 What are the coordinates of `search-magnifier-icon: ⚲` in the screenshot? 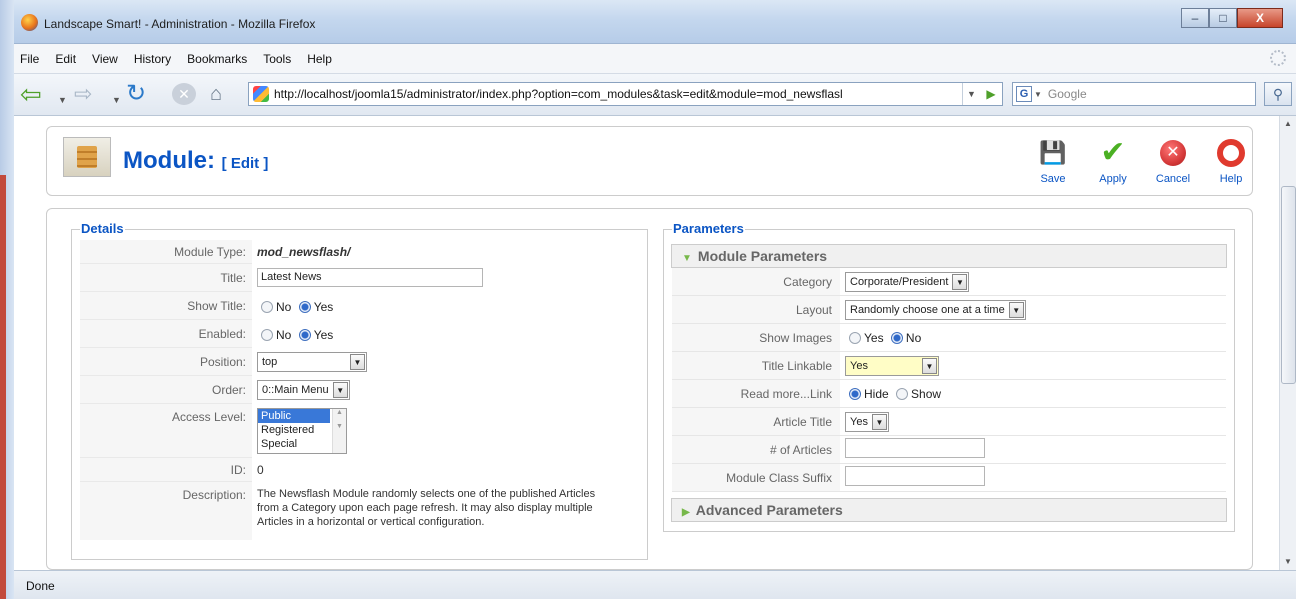 It's located at (1278, 94).